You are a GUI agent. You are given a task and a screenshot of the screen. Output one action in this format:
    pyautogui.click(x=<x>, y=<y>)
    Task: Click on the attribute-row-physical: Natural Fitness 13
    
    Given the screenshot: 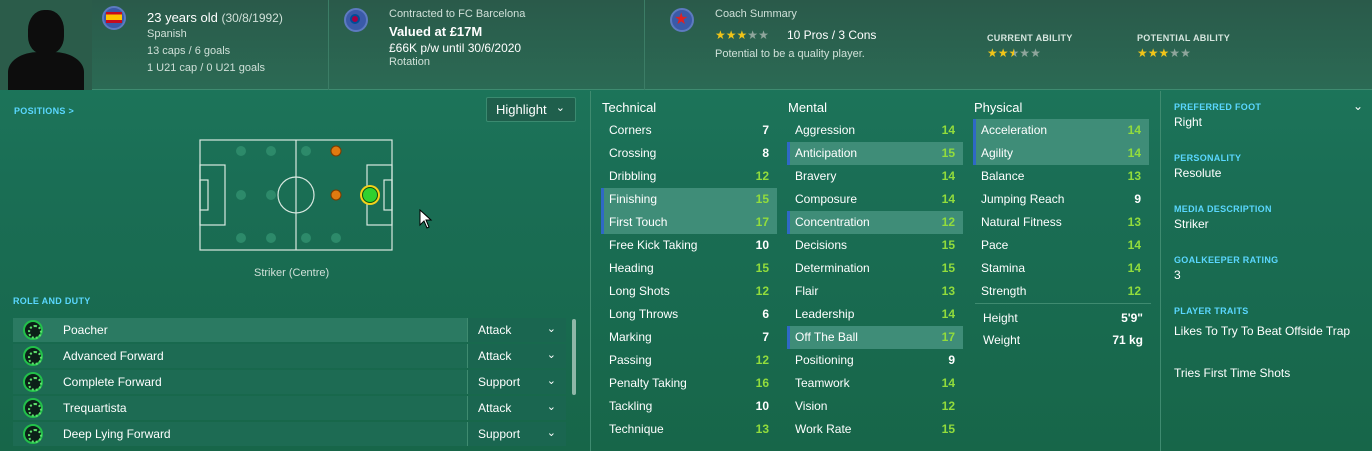 What is the action you would take?
    pyautogui.click(x=1061, y=222)
    